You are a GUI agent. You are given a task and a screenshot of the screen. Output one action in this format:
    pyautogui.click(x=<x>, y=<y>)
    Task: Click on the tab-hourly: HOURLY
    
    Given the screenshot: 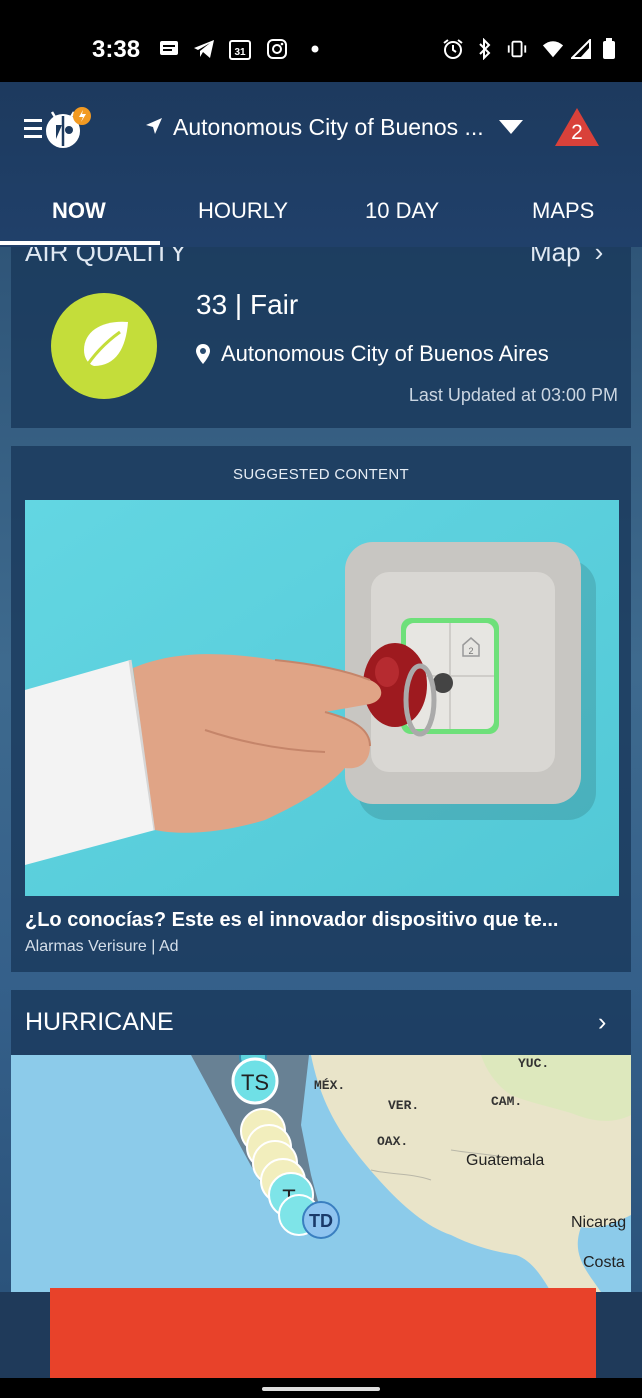 What is the action you would take?
    pyautogui.click(x=243, y=211)
    